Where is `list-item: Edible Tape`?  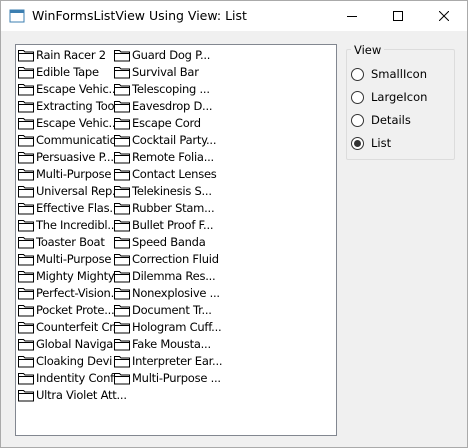
list-item: Edible Tape is located at coordinates (58, 71).